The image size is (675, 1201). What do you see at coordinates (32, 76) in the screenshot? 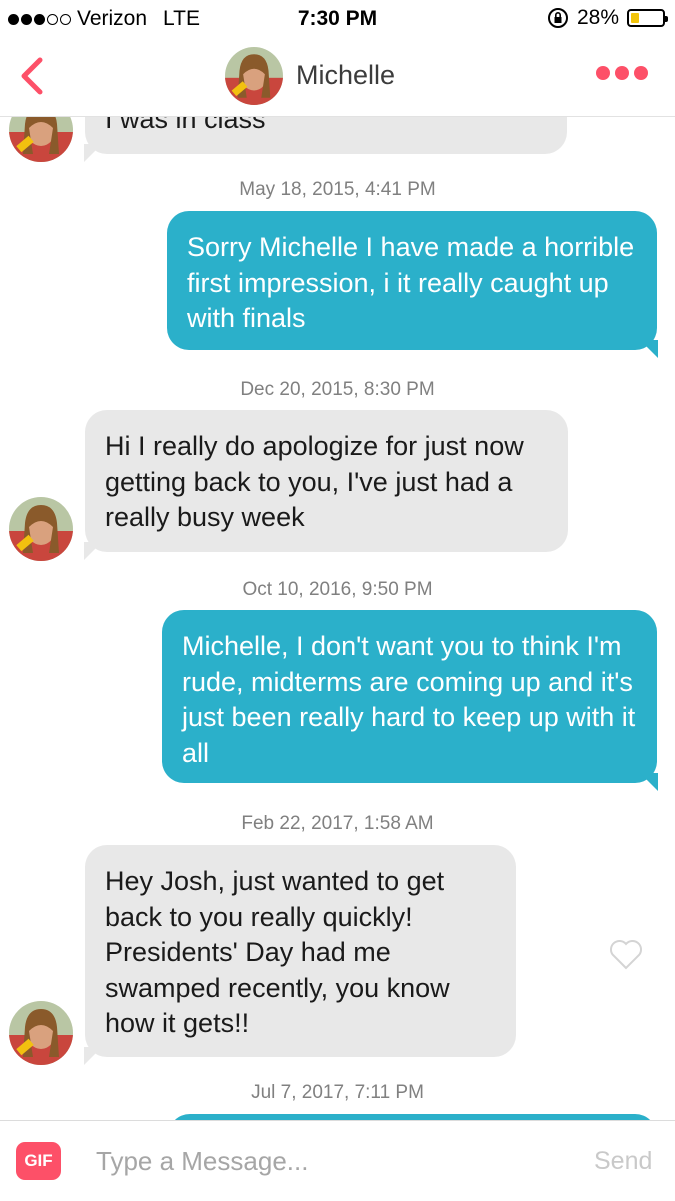
I see `chevron-left-icon` at bounding box center [32, 76].